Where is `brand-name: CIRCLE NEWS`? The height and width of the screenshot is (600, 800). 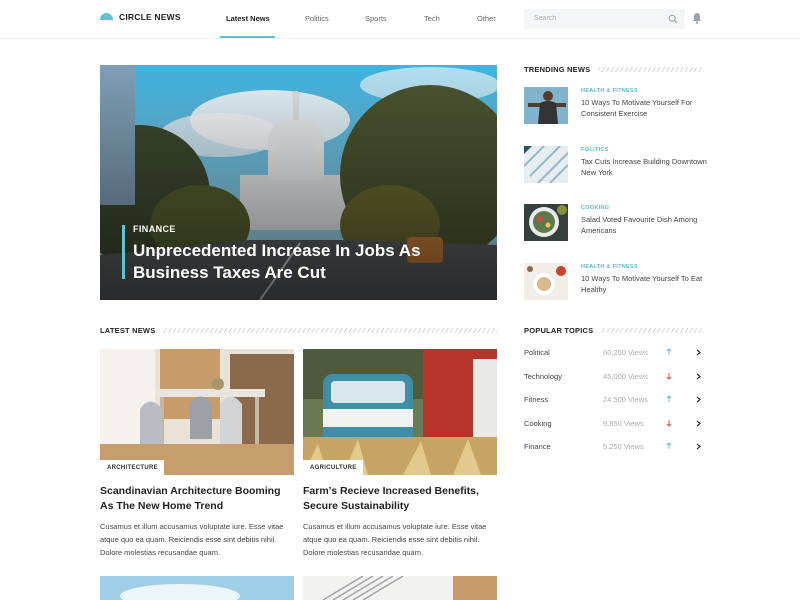
brand-name: CIRCLE NEWS is located at coordinates (150, 17).